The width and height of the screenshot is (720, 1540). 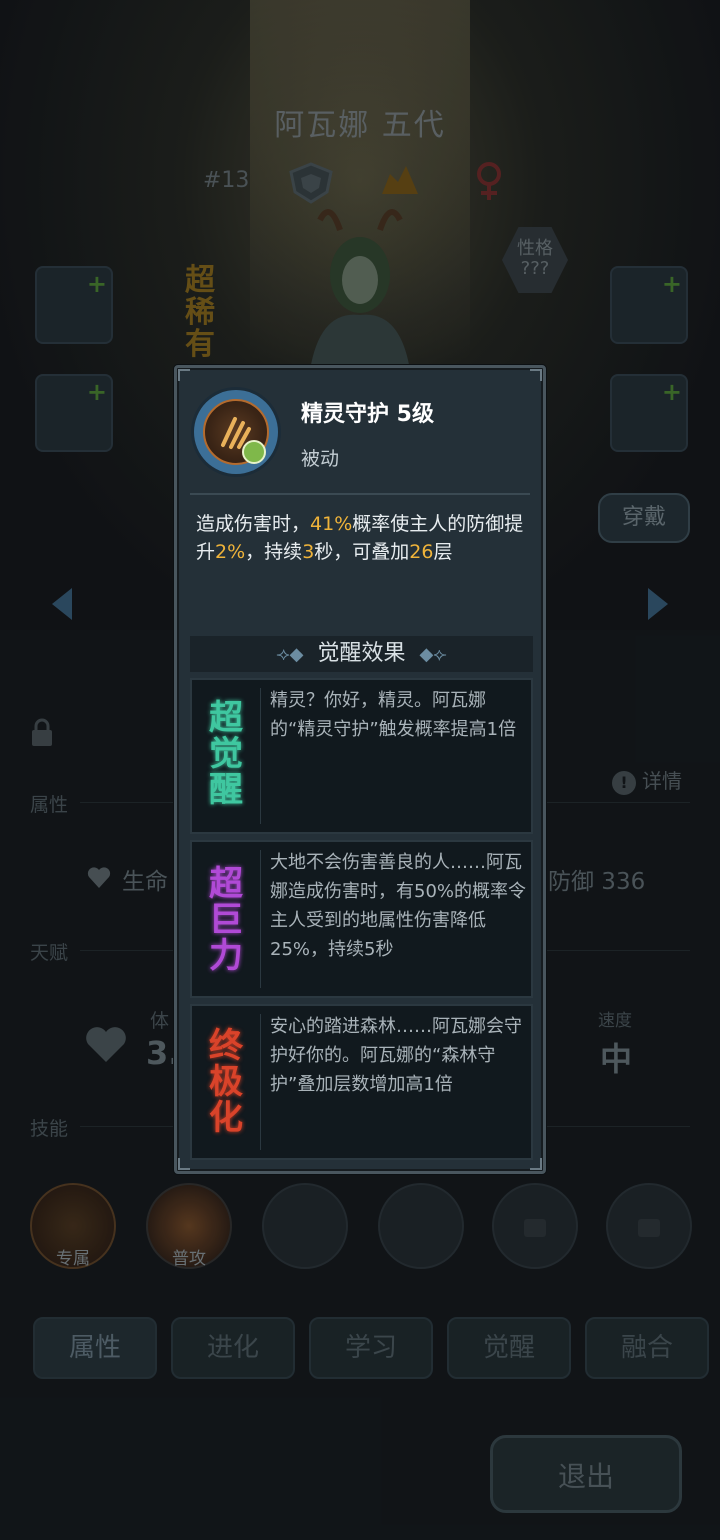 What do you see at coordinates (361, 538) in the screenshot?
I see `skill-description: 造成伤害时，41%概率使主人的防御提升2%，持续3秒，可叠加26层` at bounding box center [361, 538].